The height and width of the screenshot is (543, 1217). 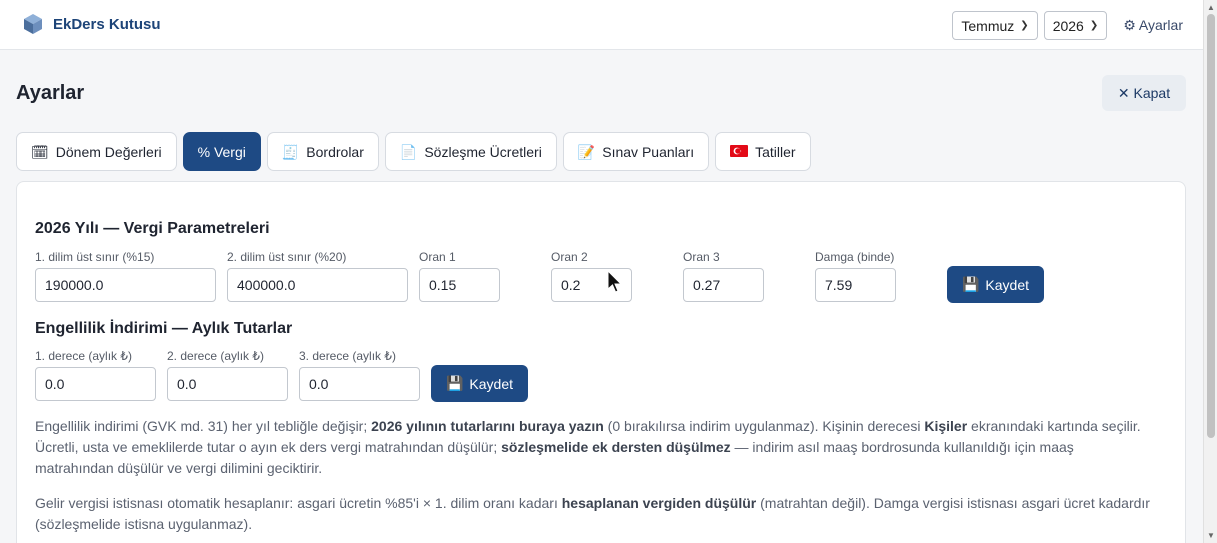 What do you see at coordinates (1211, 226) in the screenshot?
I see `scroll-thumb` at bounding box center [1211, 226].